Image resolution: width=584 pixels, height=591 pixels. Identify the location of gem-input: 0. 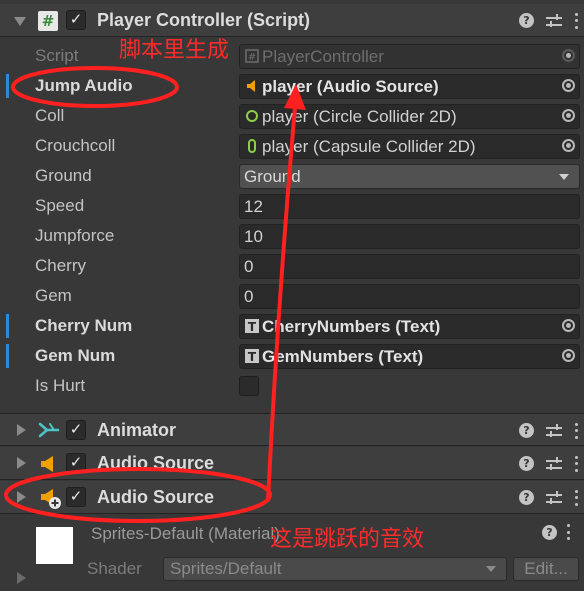
(409, 296).